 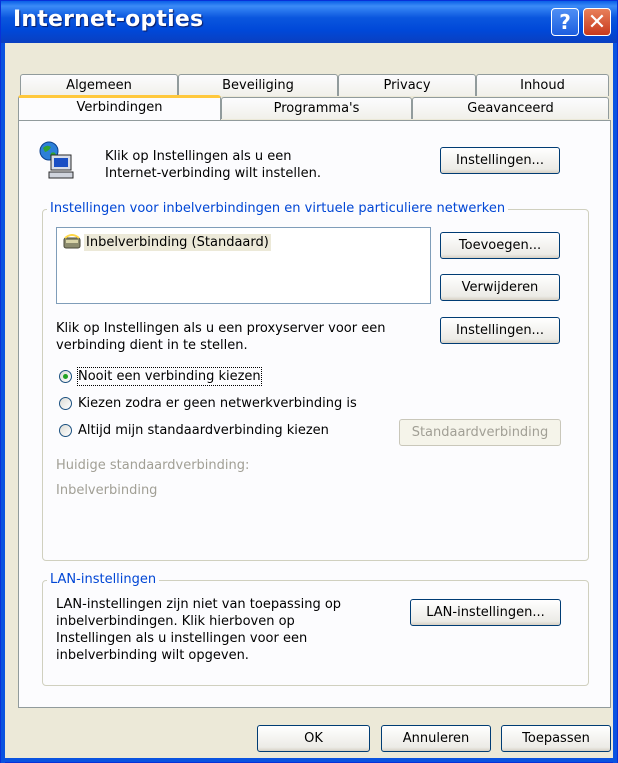 What do you see at coordinates (203, 430) in the screenshot?
I see `radio-always-dial-default-label: Altijd mijn standaardverbinding kiezen` at bounding box center [203, 430].